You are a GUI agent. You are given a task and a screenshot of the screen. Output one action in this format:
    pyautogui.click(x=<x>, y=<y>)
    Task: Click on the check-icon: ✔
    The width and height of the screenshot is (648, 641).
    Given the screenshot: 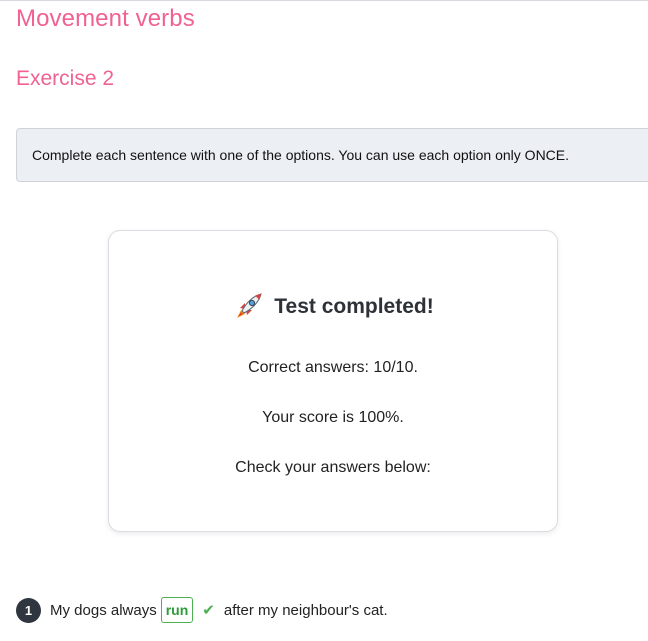 What is the action you would take?
    pyautogui.click(x=208, y=610)
    